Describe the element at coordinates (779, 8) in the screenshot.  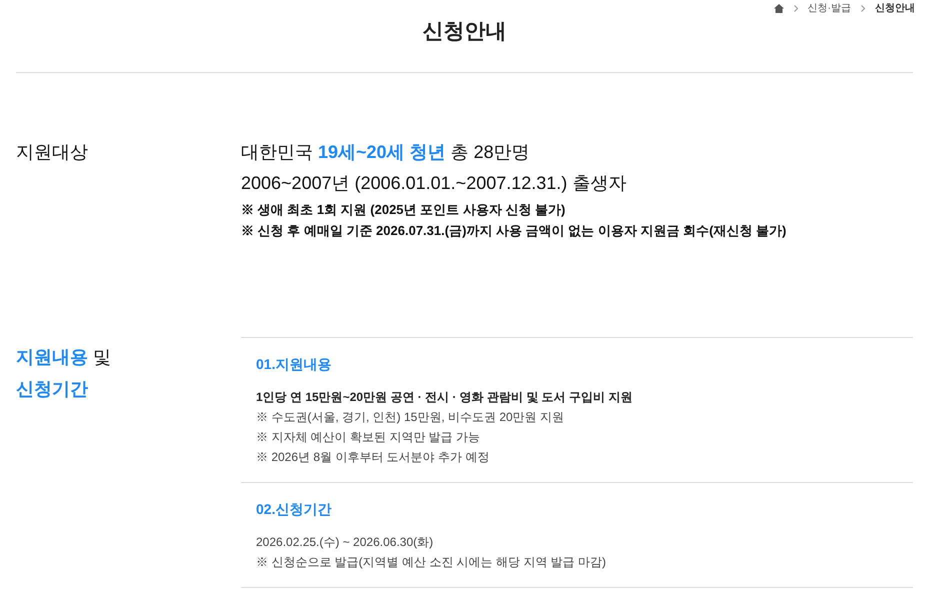
I see `home-icon` at that location.